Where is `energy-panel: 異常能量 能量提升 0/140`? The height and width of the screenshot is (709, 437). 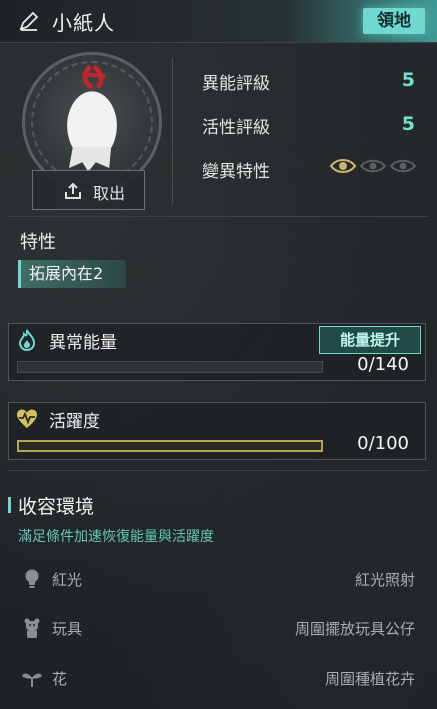
energy-panel: 異常能量 能量提升 0/140 is located at coordinates (217, 352).